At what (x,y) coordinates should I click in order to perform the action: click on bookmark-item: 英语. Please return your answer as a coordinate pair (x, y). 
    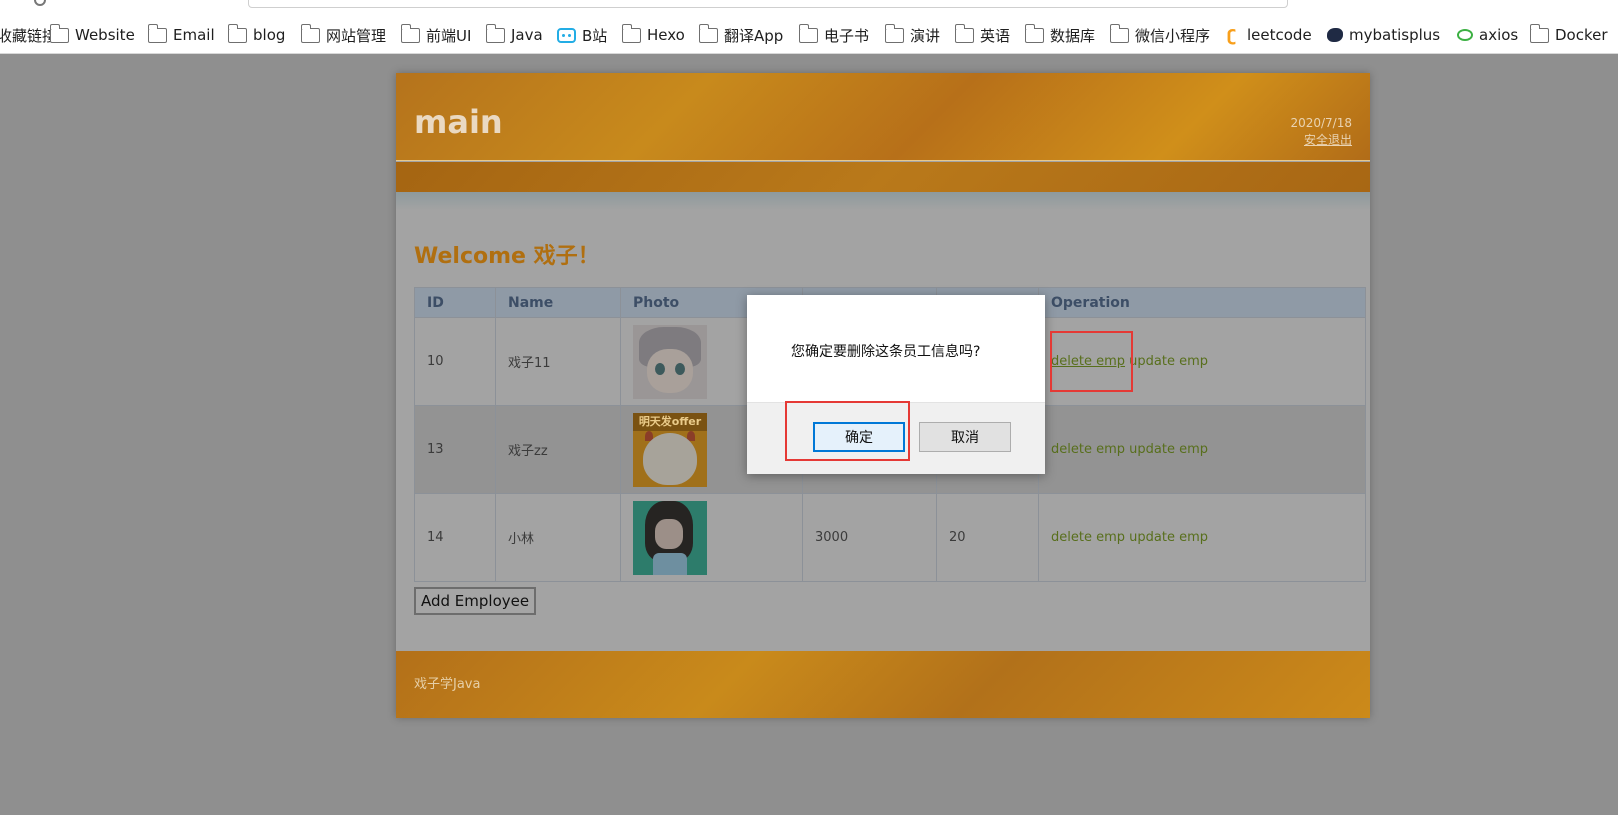
    Looking at the image, I should click on (982, 34).